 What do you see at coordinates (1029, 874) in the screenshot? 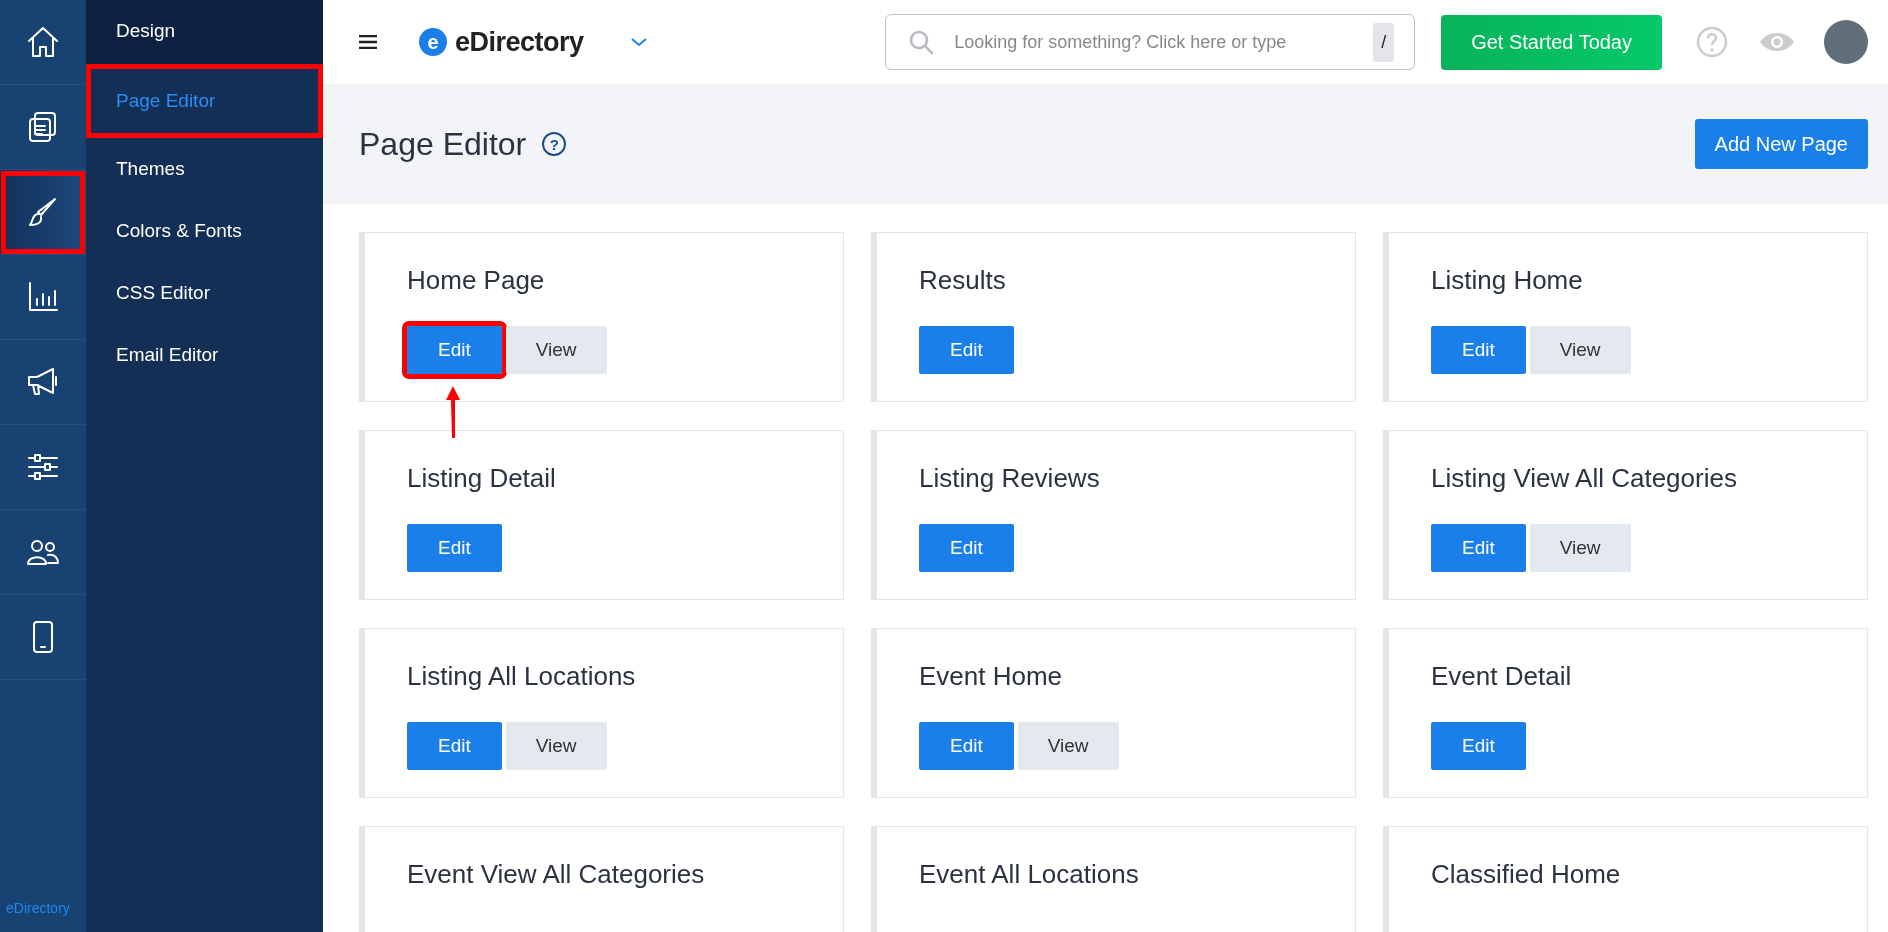
I see `card-title: Event All Locations` at bounding box center [1029, 874].